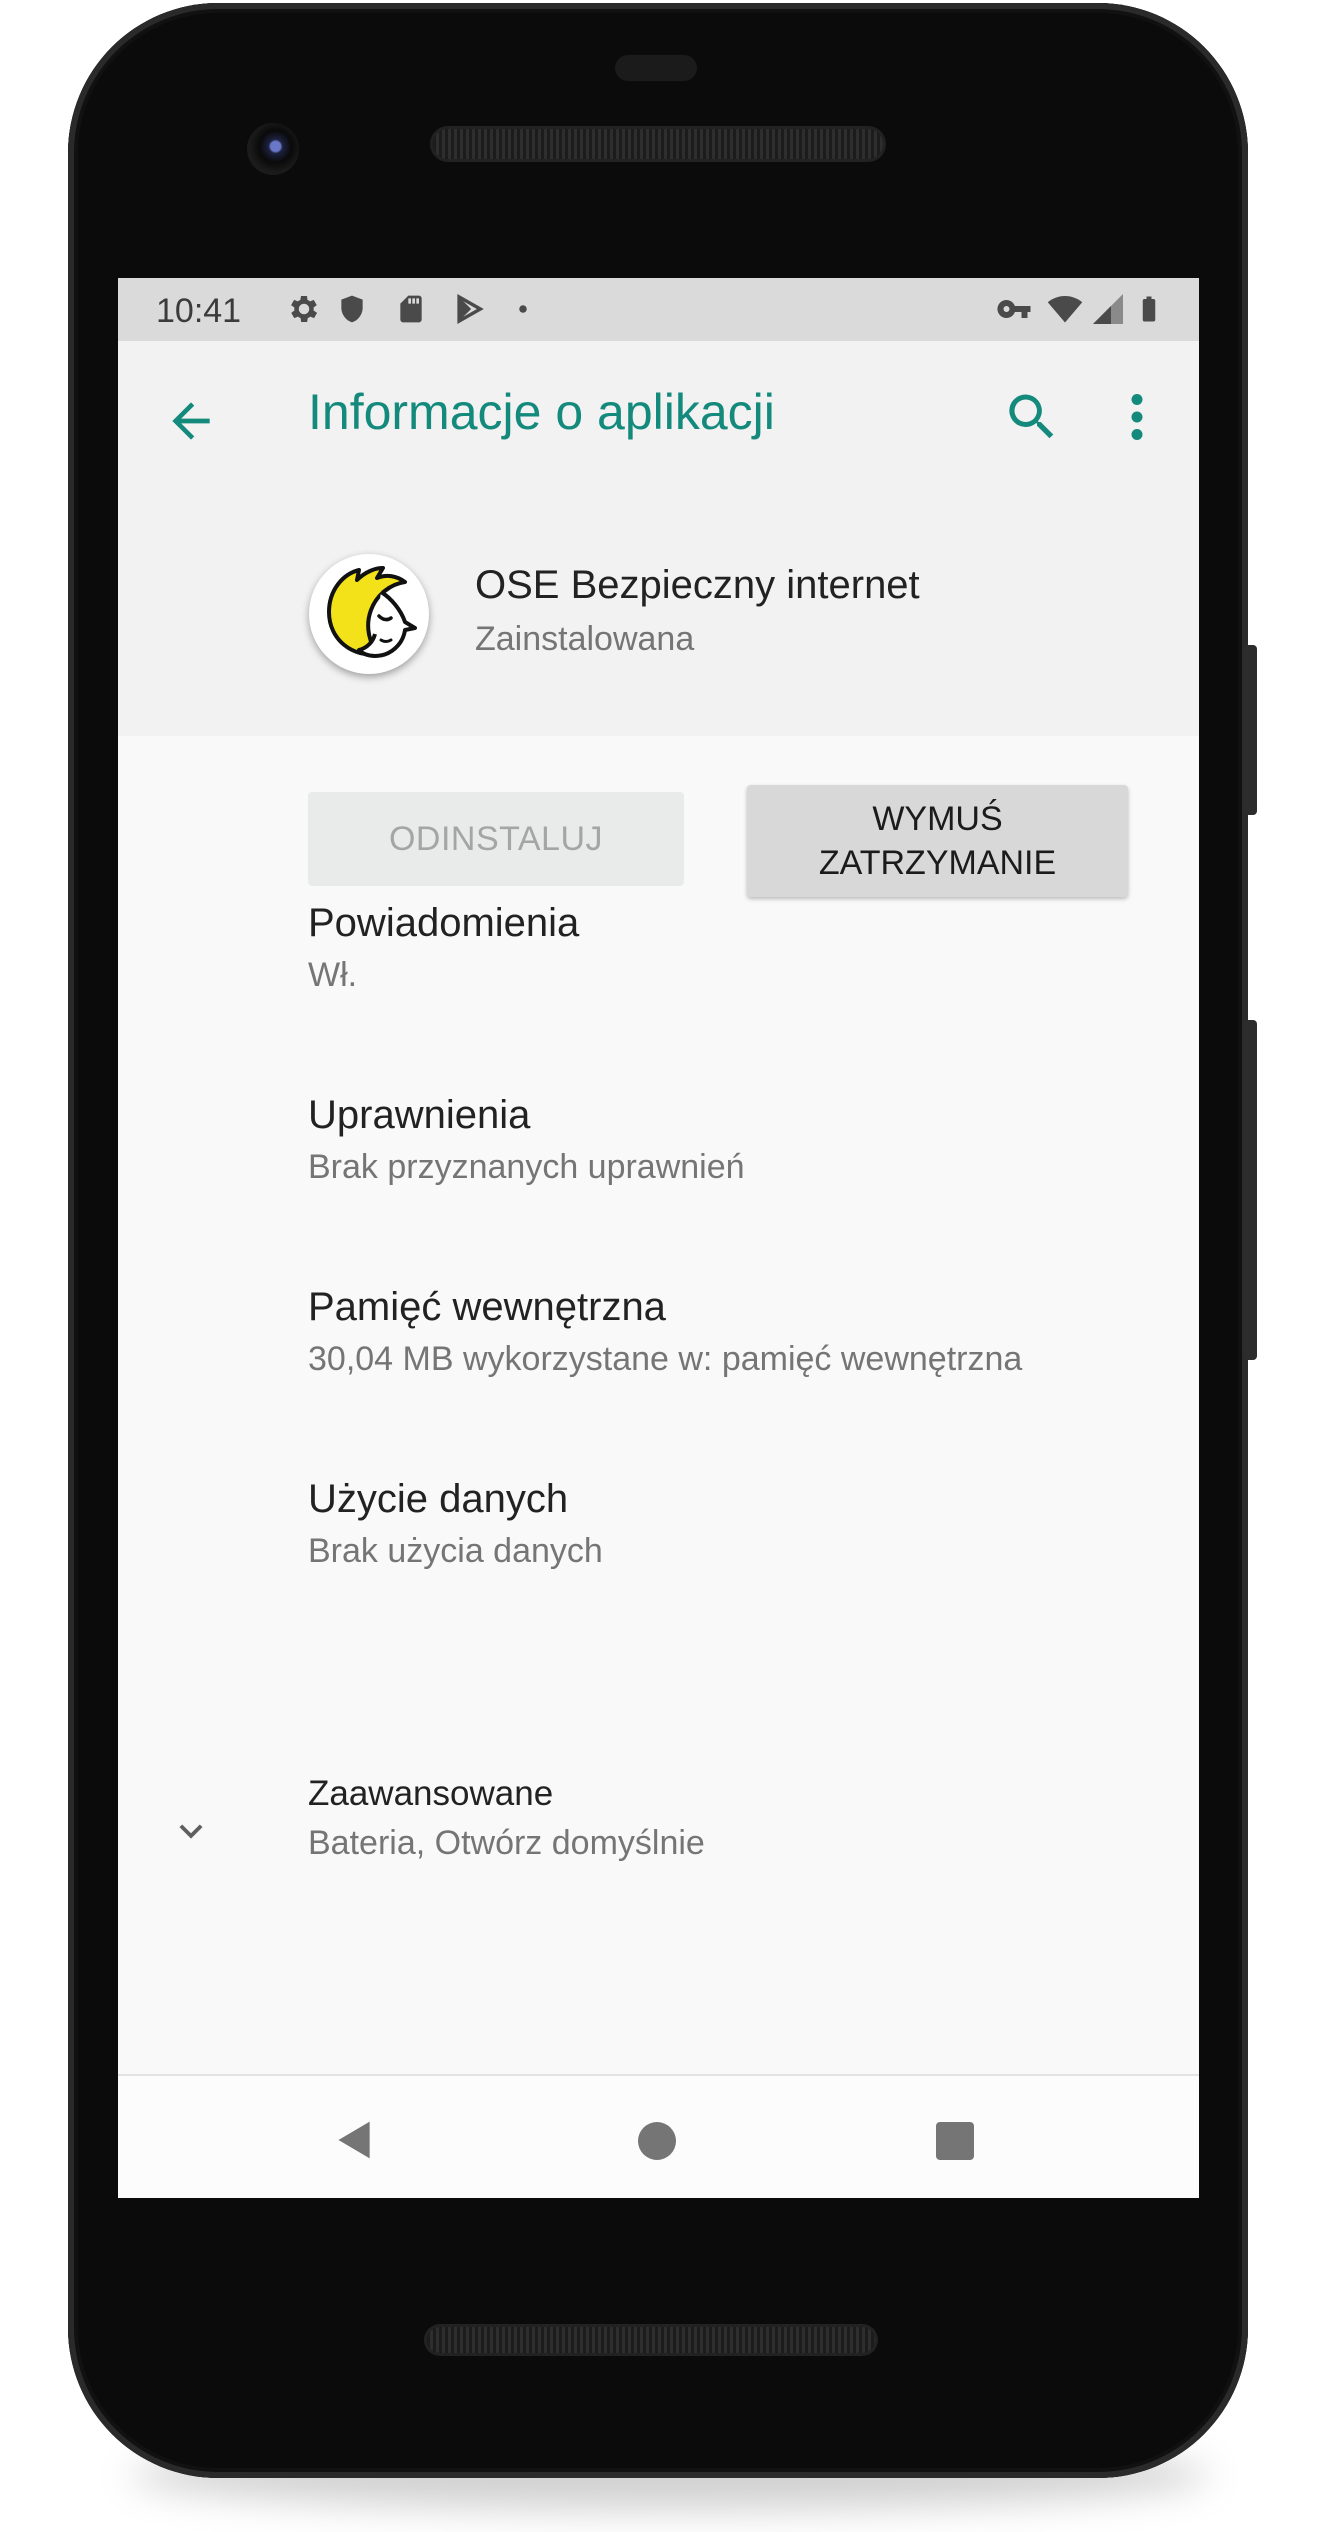 The width and height of the screenshot is (1330, 2532). Describe the element at coordinates (697, 585) in the screenshot. I see `app-name: OSE Bezpieczny internet` at that location.